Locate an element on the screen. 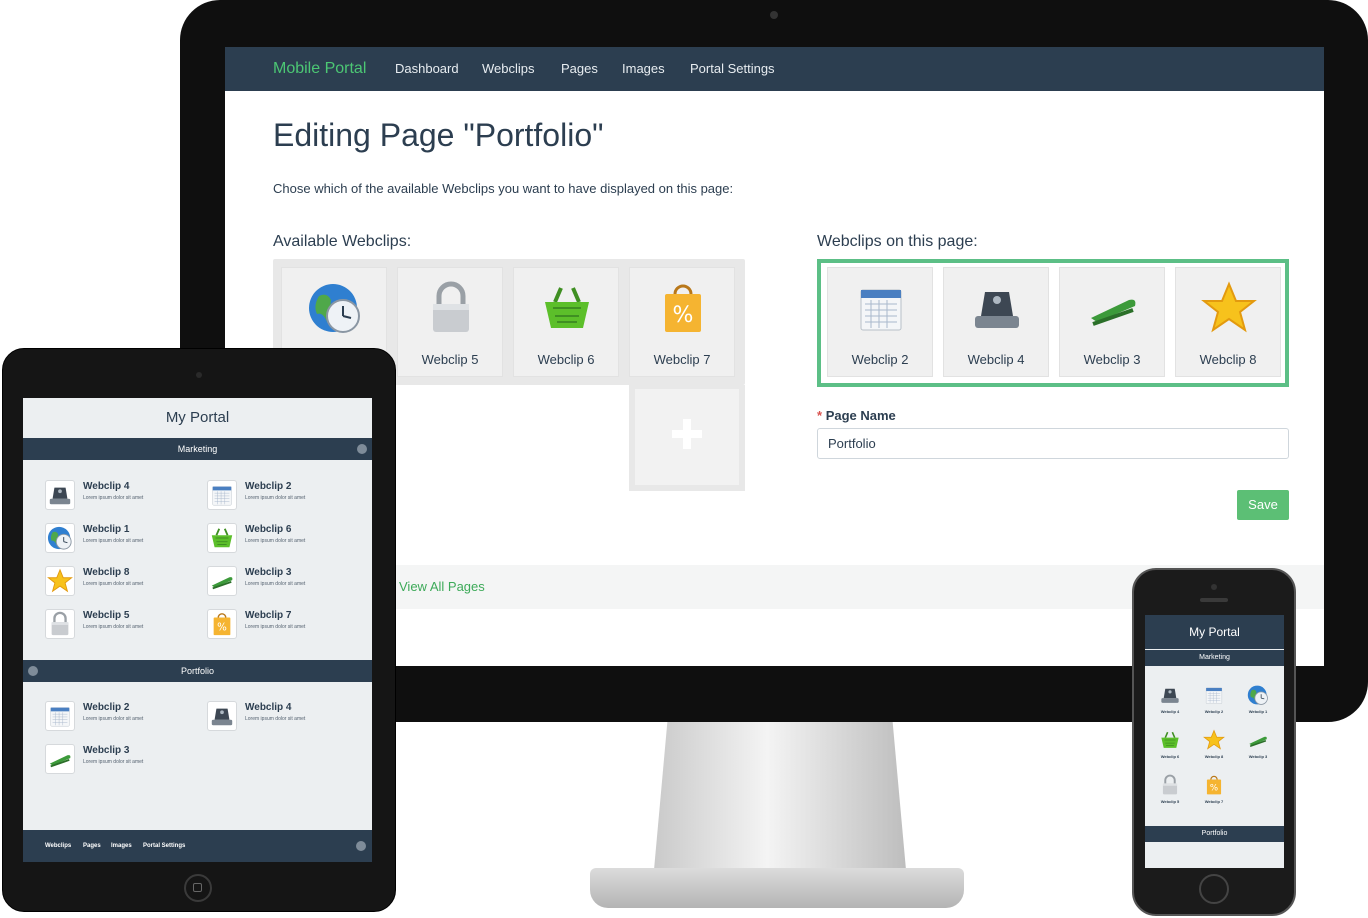  nav-portal-settings: Portal Settings is located at coordinates (732, 69).